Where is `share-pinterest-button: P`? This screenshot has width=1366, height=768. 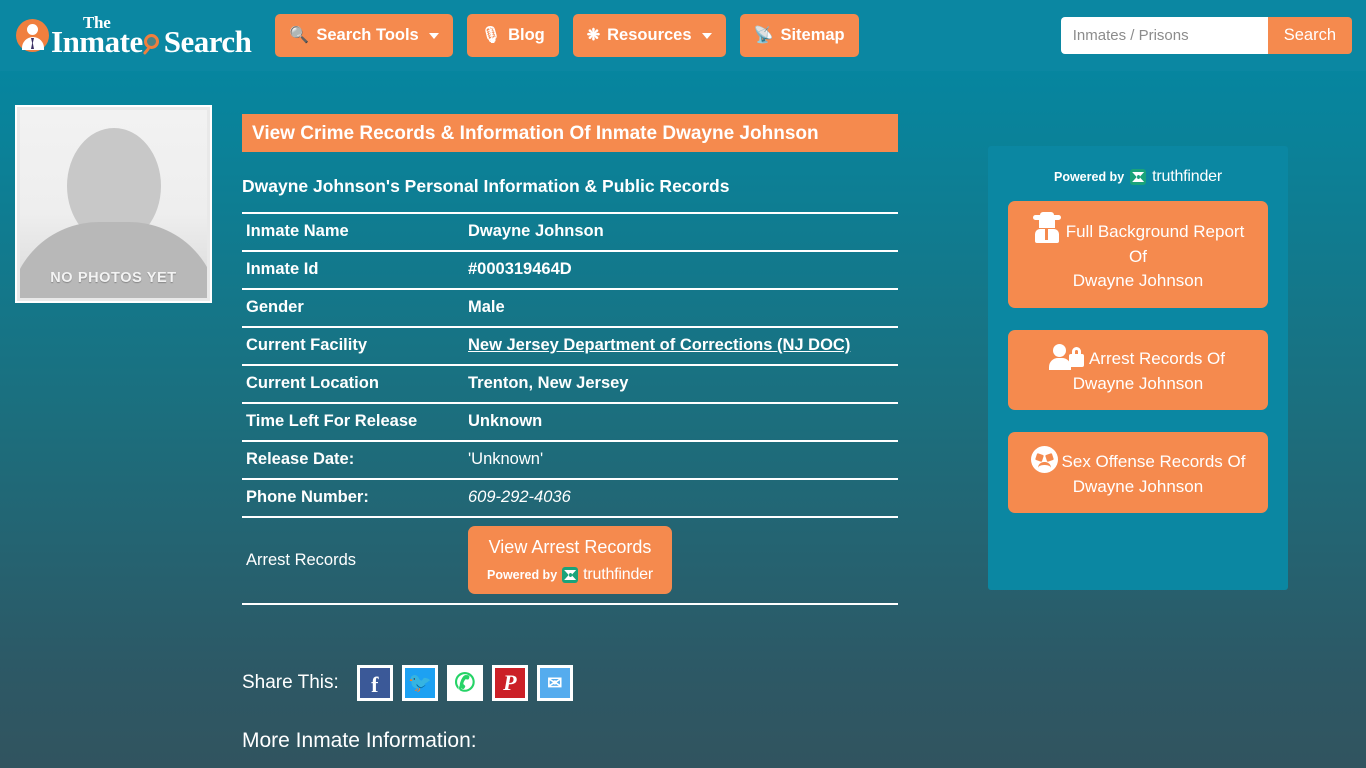 share-pinterest-button: P is located at coordinates (509, 683).